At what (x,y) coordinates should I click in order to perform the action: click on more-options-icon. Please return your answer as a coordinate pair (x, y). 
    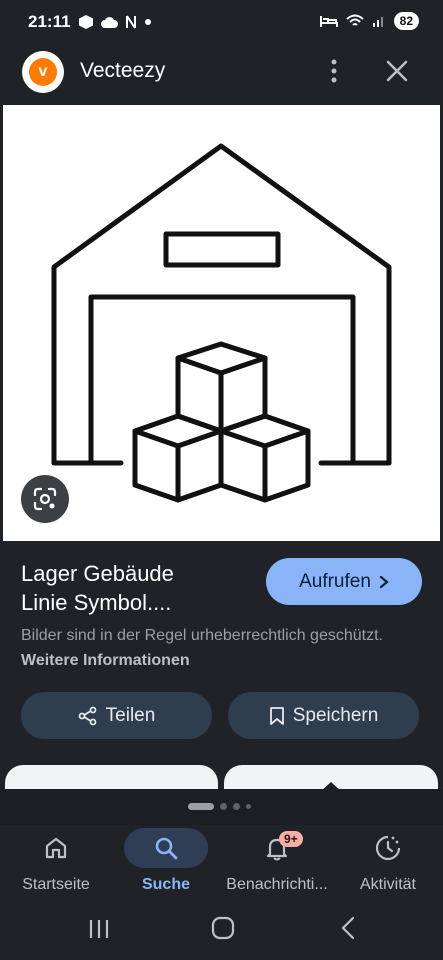
    Looking at the image, I should click on (334, 71).